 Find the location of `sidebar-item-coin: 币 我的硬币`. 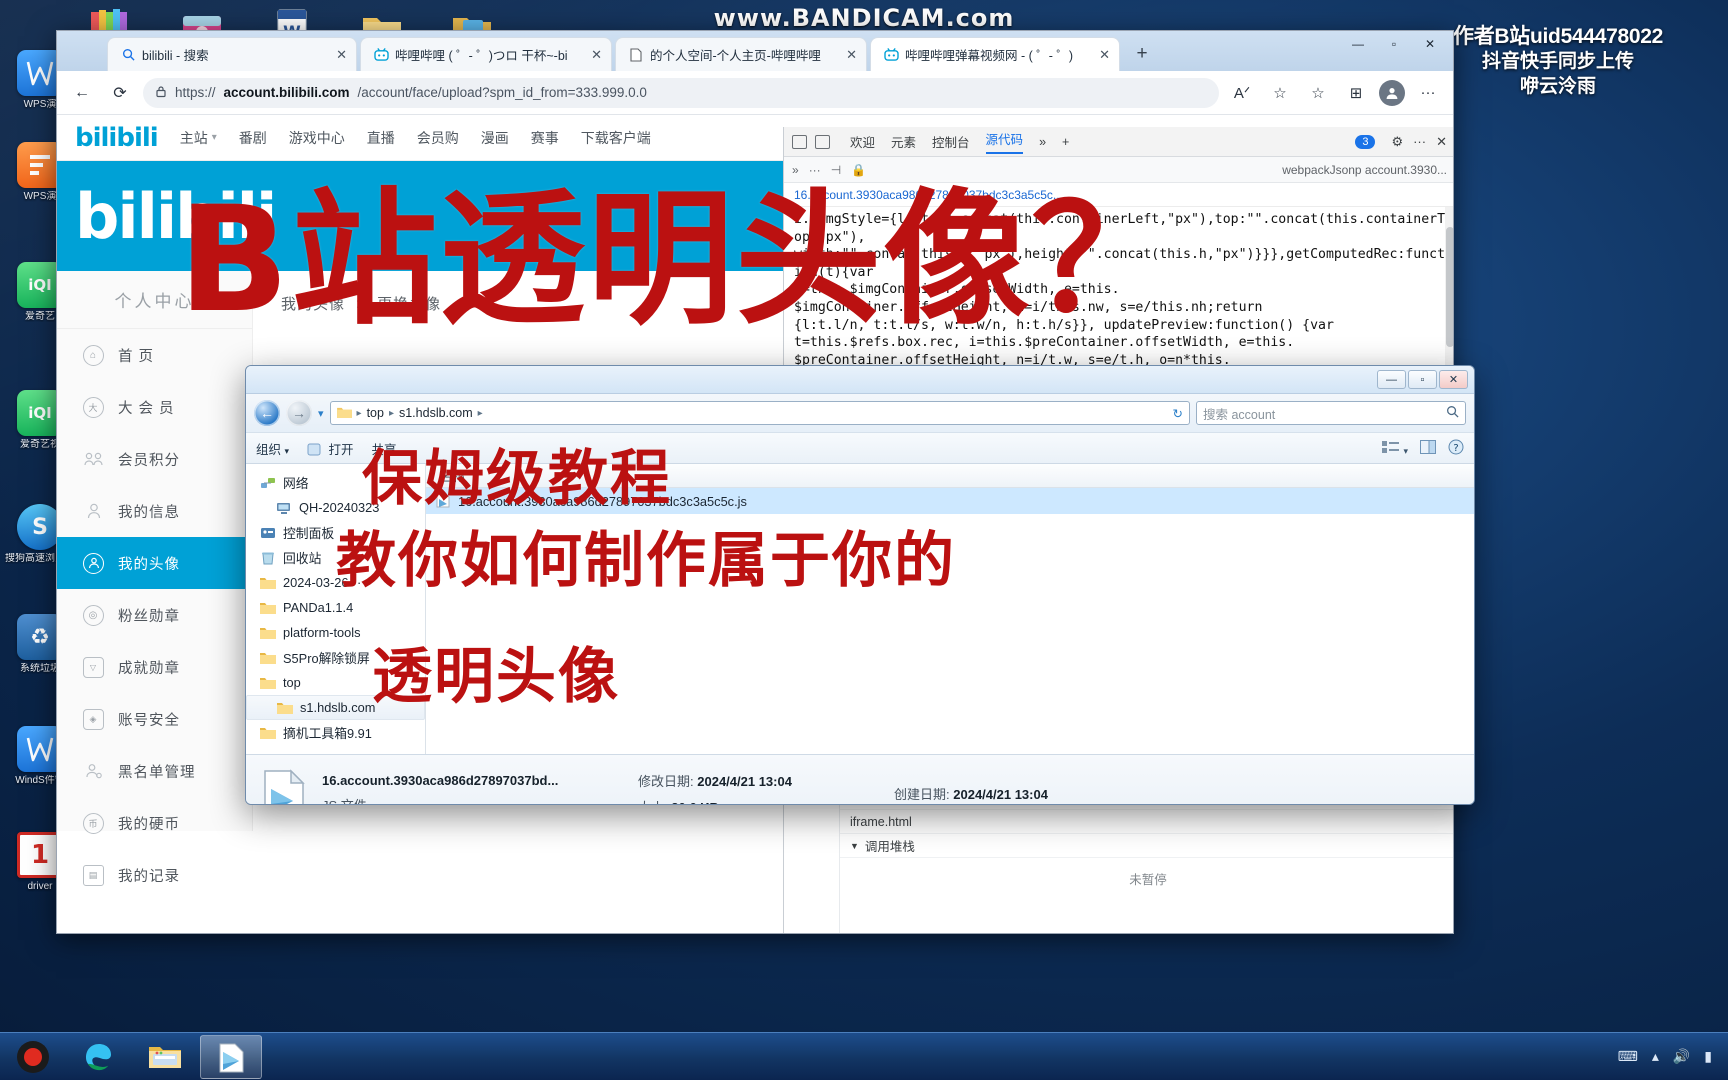

sidebar-item-coin: 币 我的硬币 is located at coordinates (154, 823).